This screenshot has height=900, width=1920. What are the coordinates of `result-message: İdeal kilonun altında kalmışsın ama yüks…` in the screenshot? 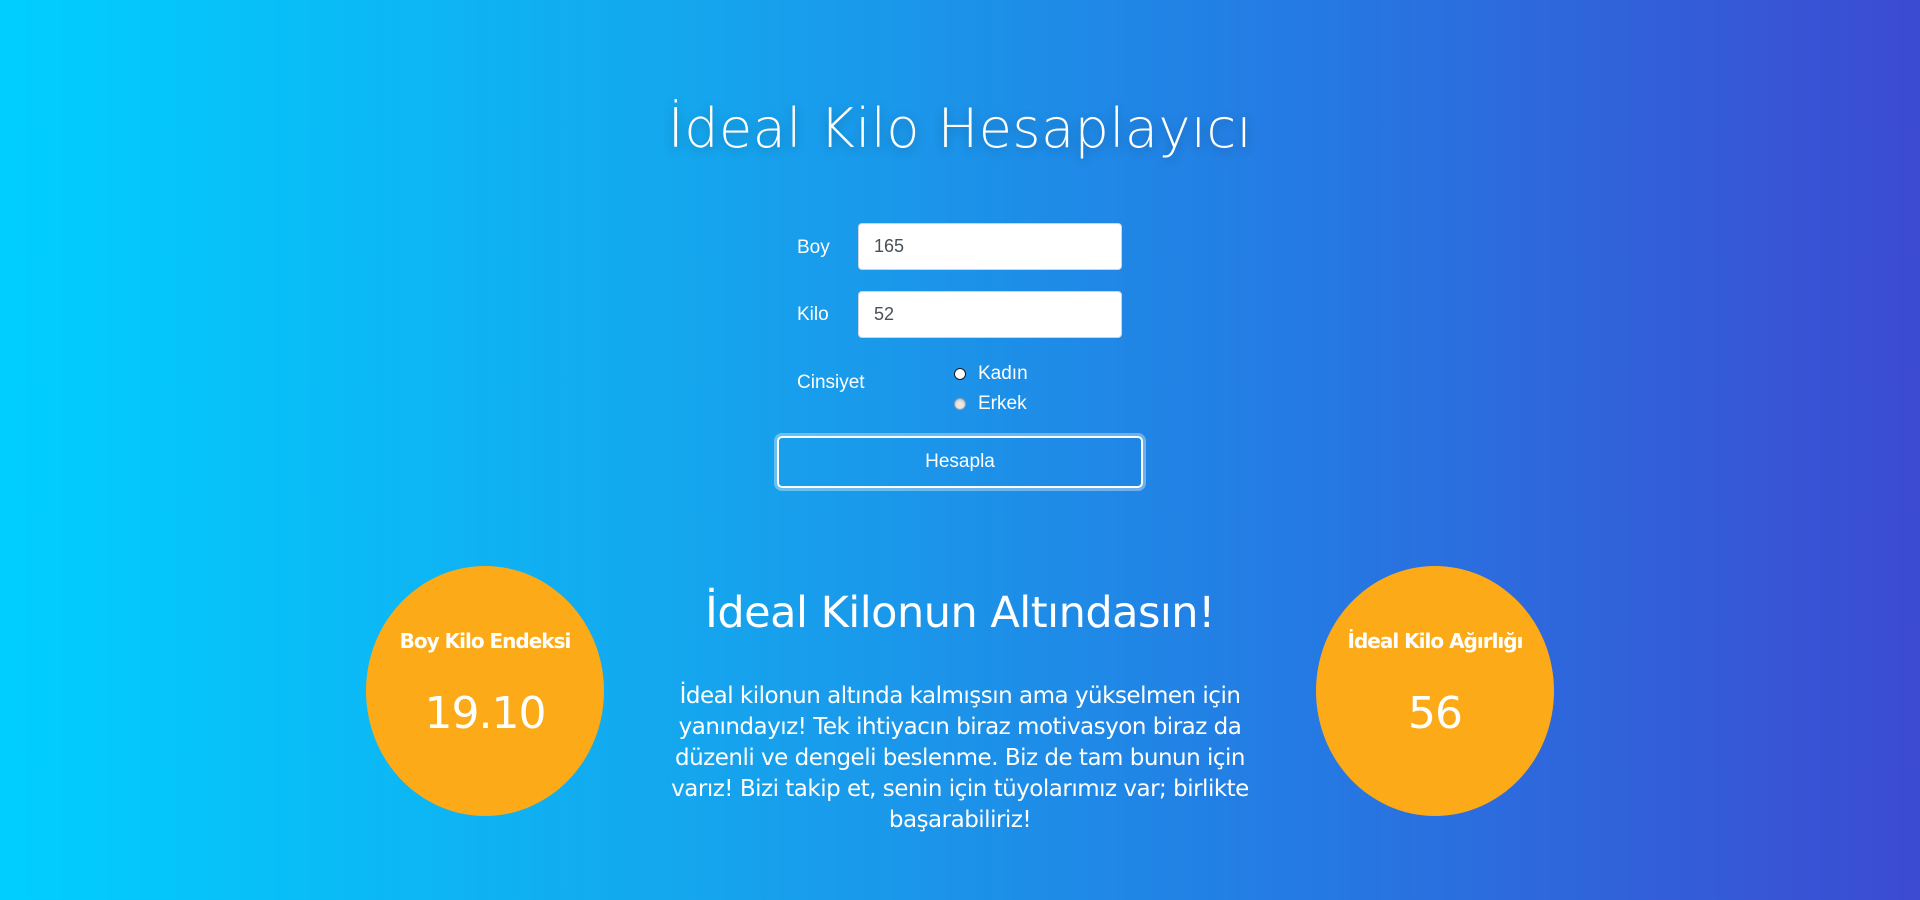 It's located at (960, 758).